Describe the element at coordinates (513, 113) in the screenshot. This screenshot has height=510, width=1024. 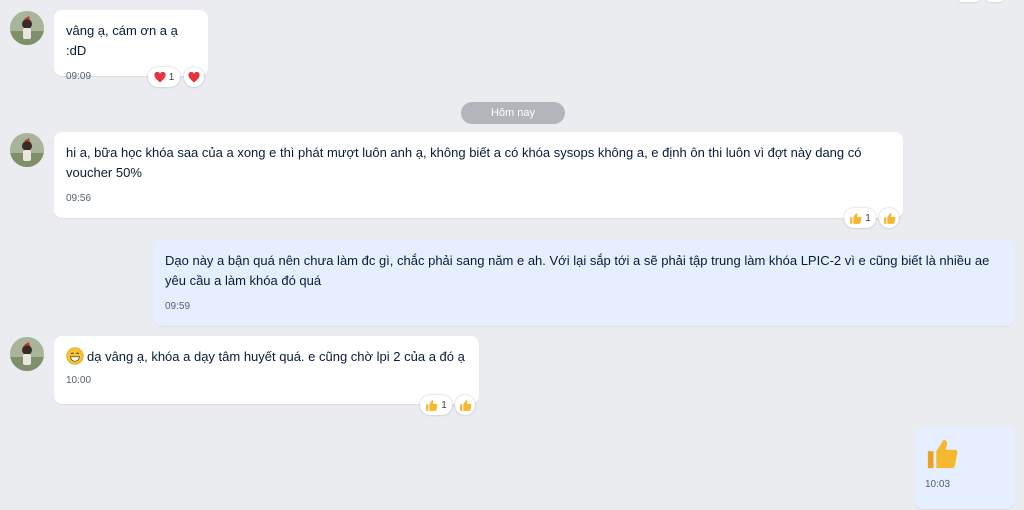
I see `date-separator: Hôm nay` at that location.